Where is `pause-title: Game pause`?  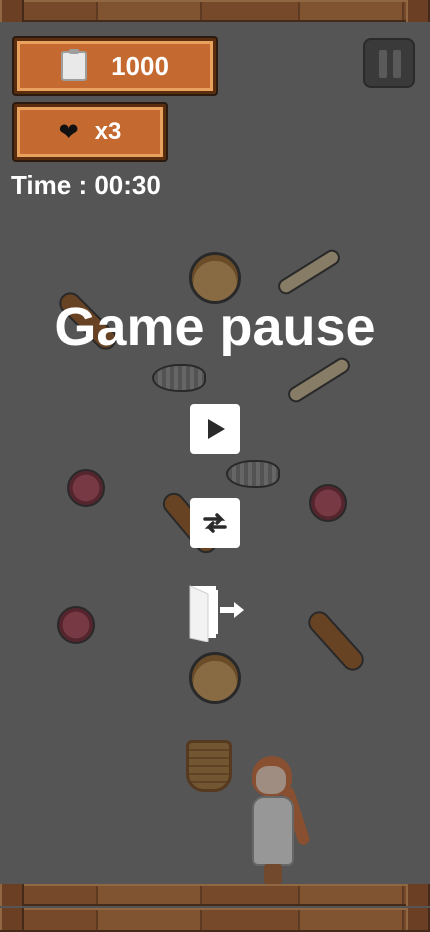 pause-title: Game pause is located at coordinates (215, 327).